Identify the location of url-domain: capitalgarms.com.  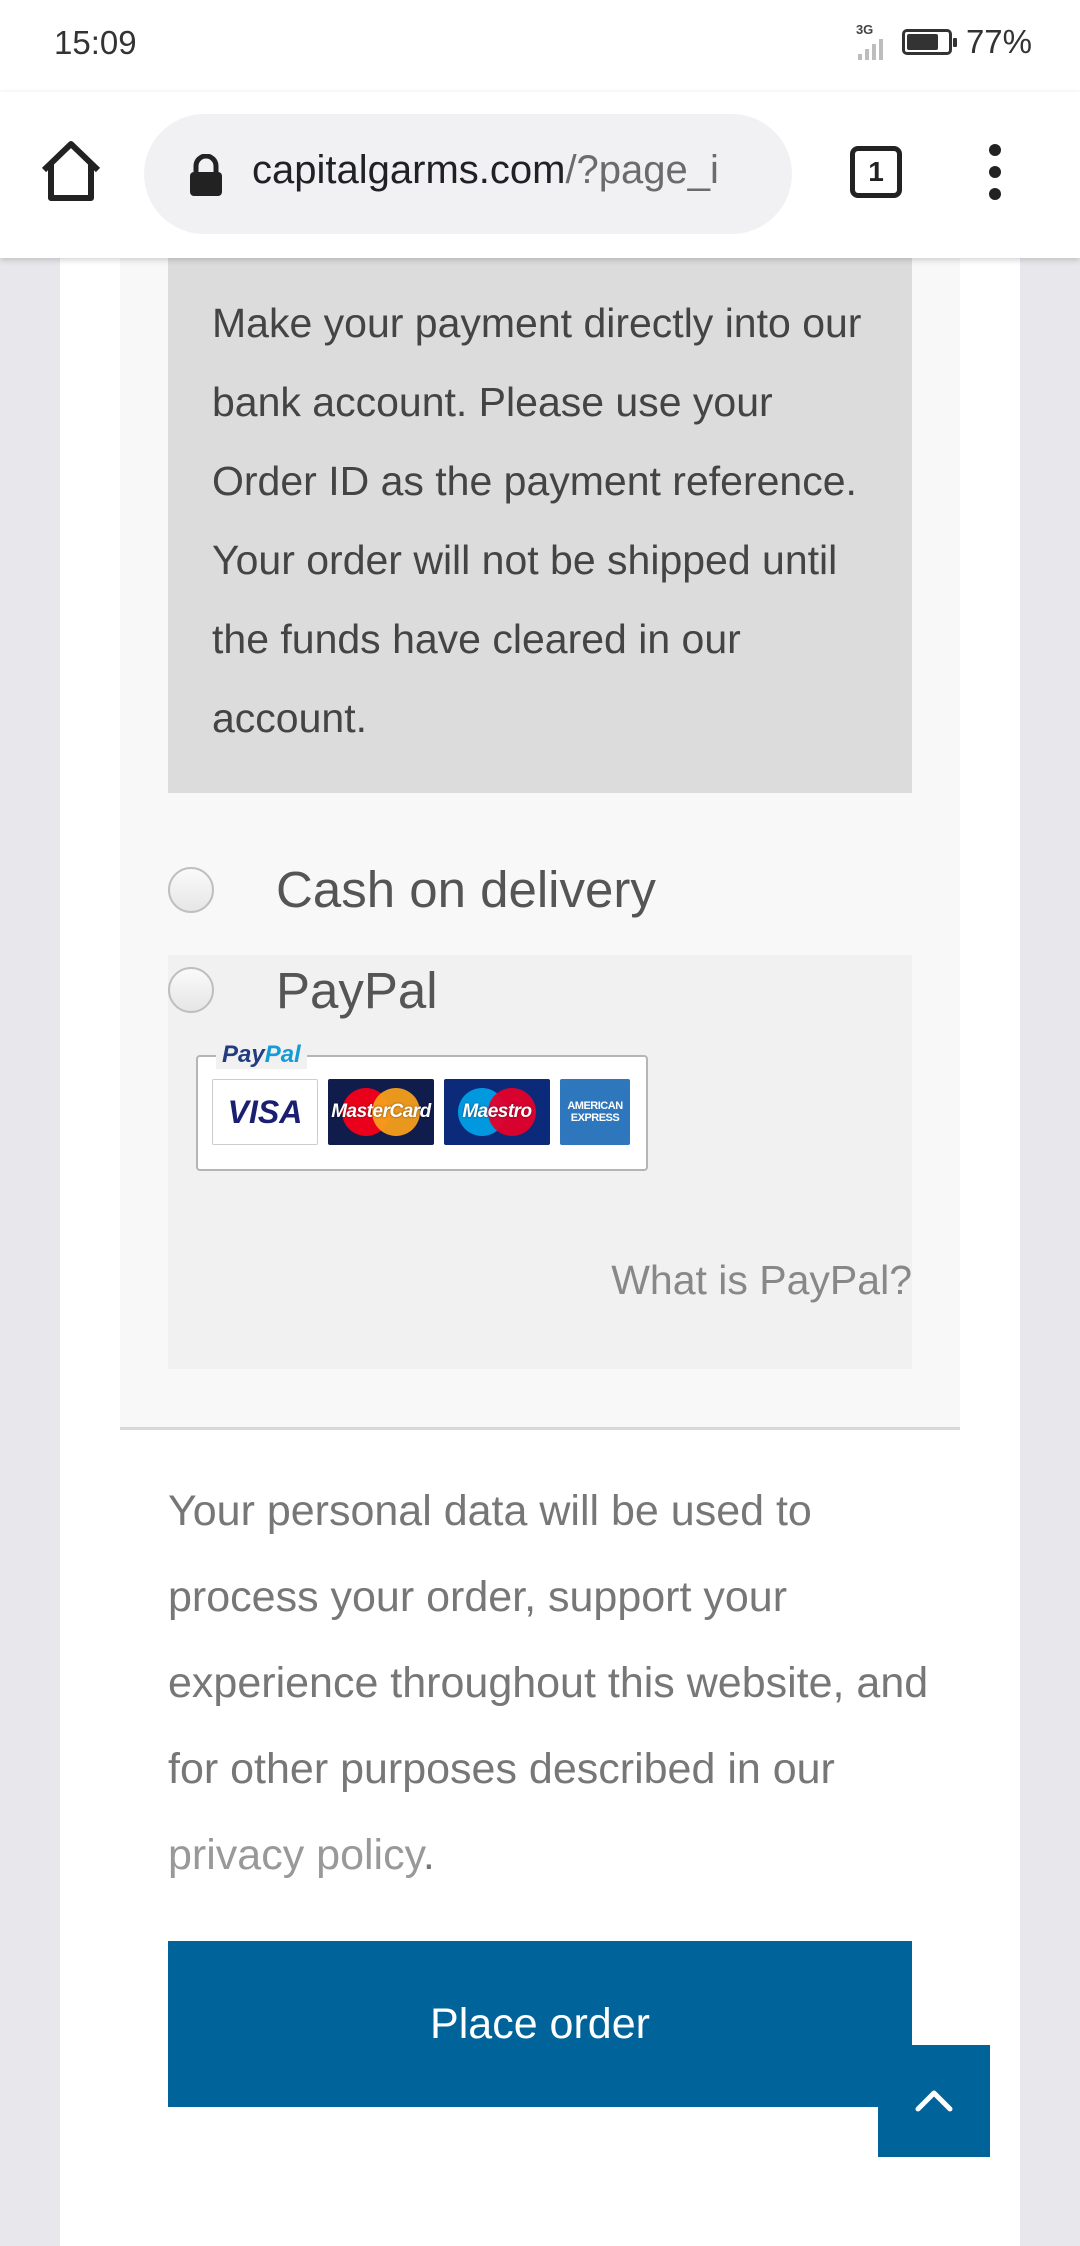
(409, 170).